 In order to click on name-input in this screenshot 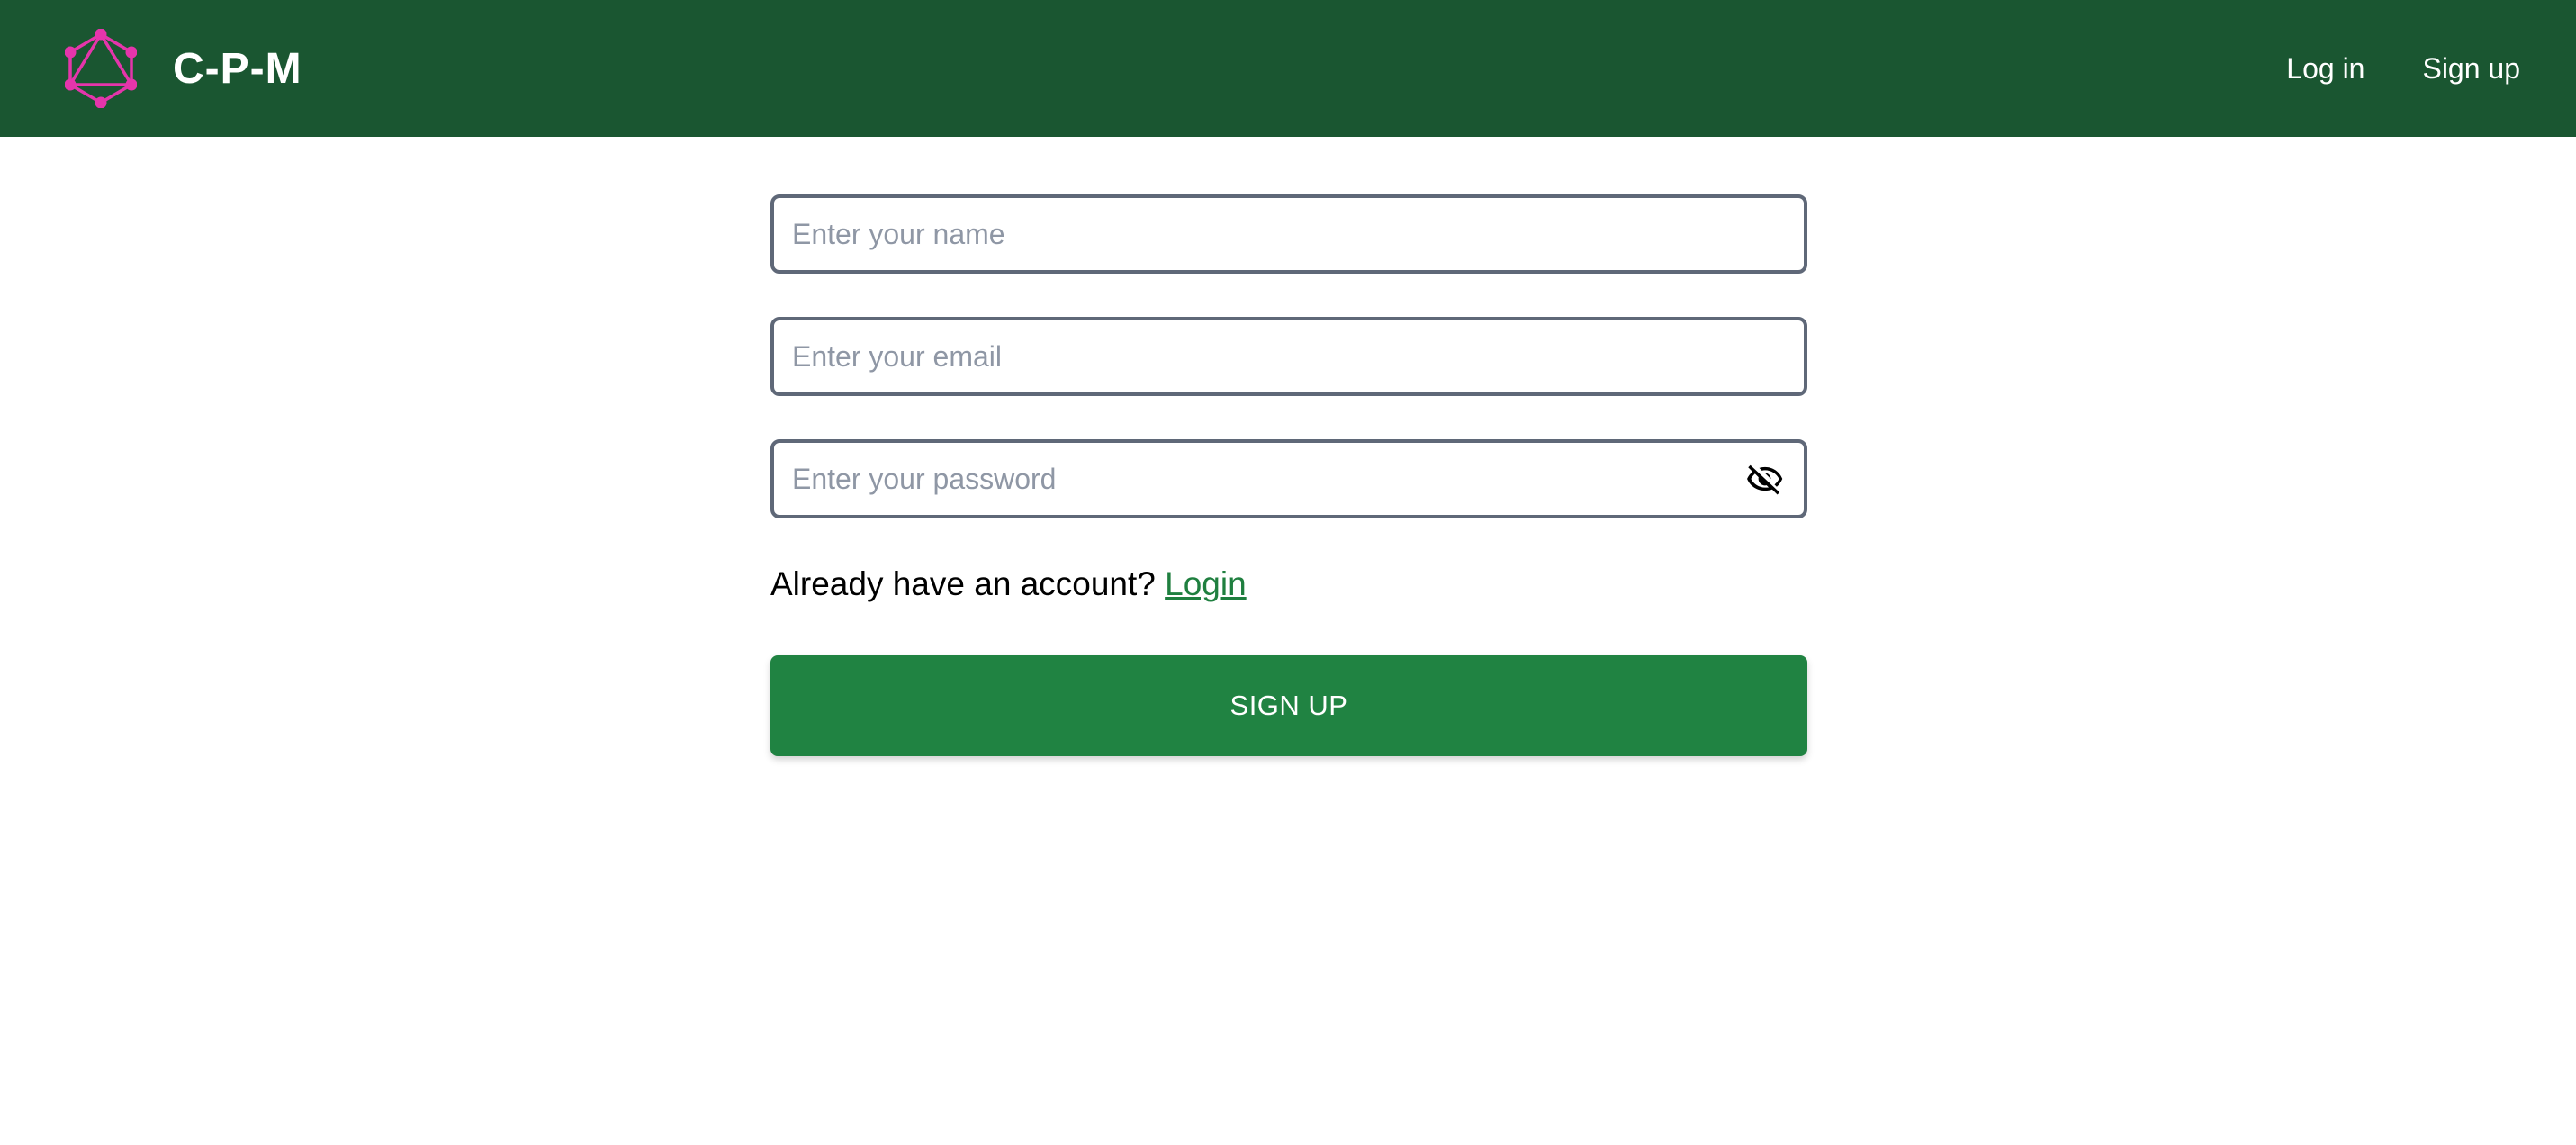, I will do `click(1289, 234)`.